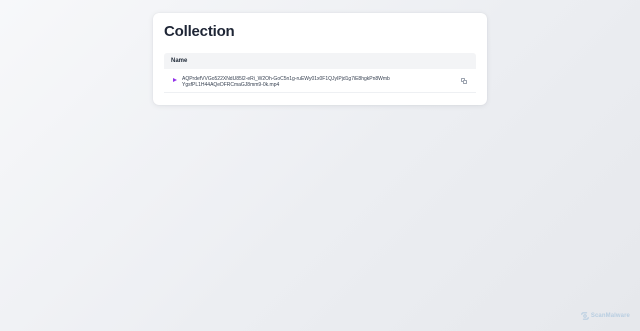 This screenshot has width=640, height=331. I want to click on brand-name: ScanMalware, so click(610, 316).